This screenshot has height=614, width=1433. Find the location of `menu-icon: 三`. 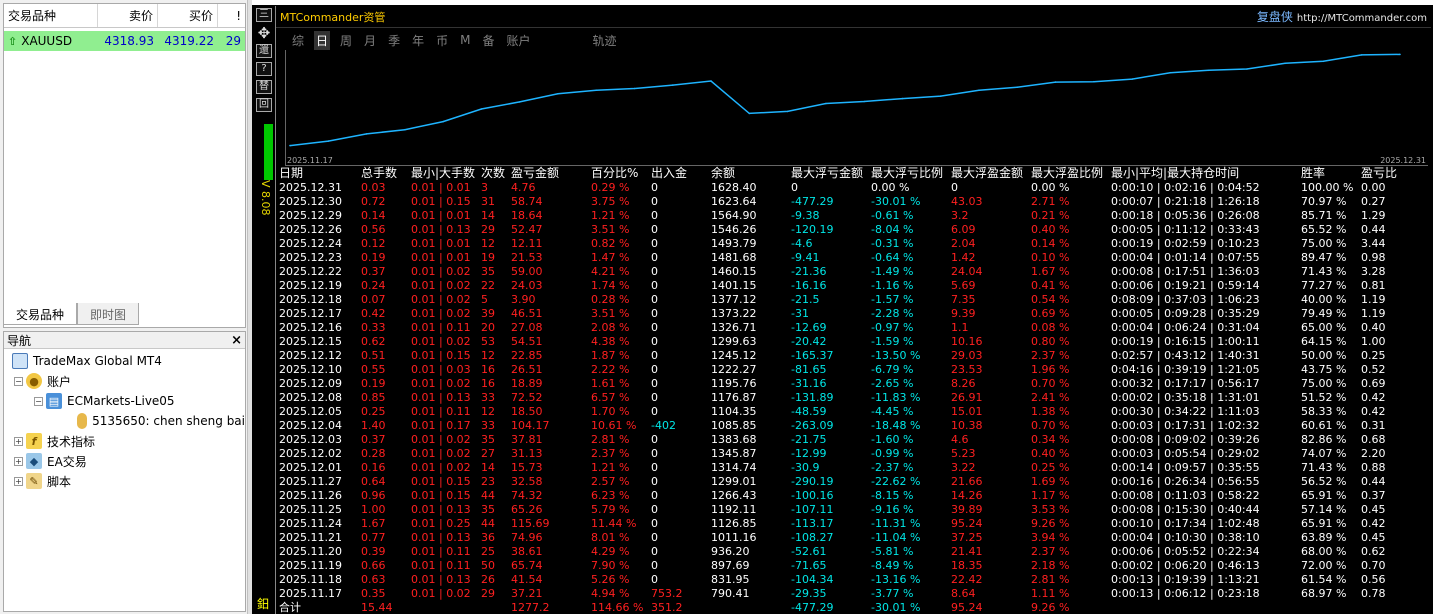

menu-icon: 三 is located at coordinates (264, 15).